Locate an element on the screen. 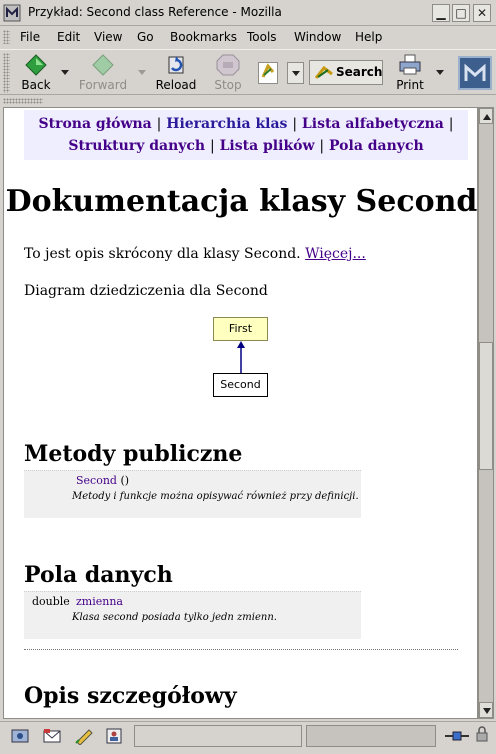 The width and height of the screenshot is (496, 754). nav-link-main-page: Strona główna is located at coordinates (95, 124).